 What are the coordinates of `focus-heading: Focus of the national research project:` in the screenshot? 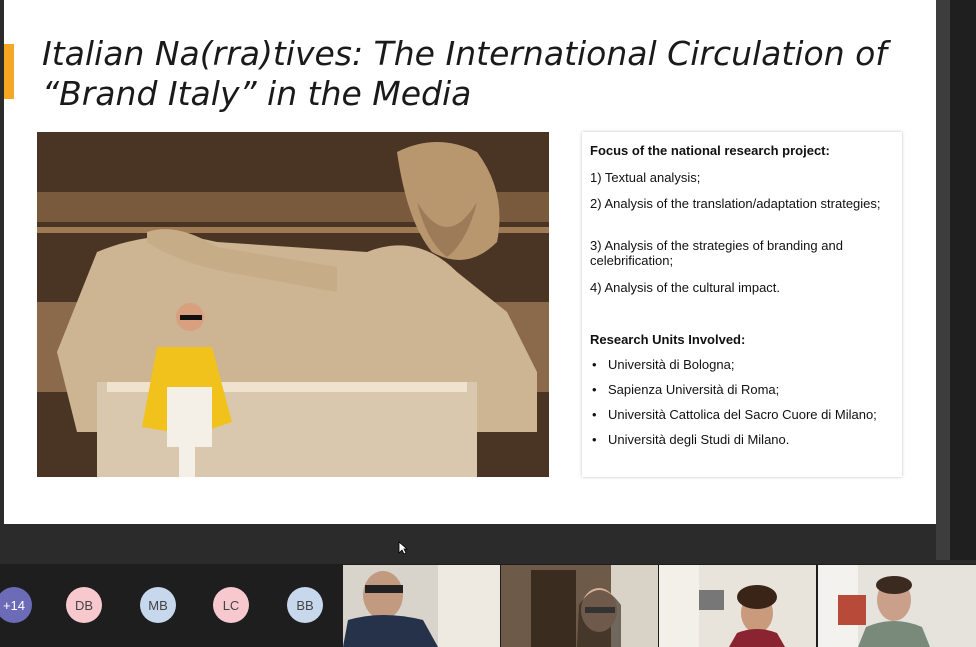 It's located at (710, 150).